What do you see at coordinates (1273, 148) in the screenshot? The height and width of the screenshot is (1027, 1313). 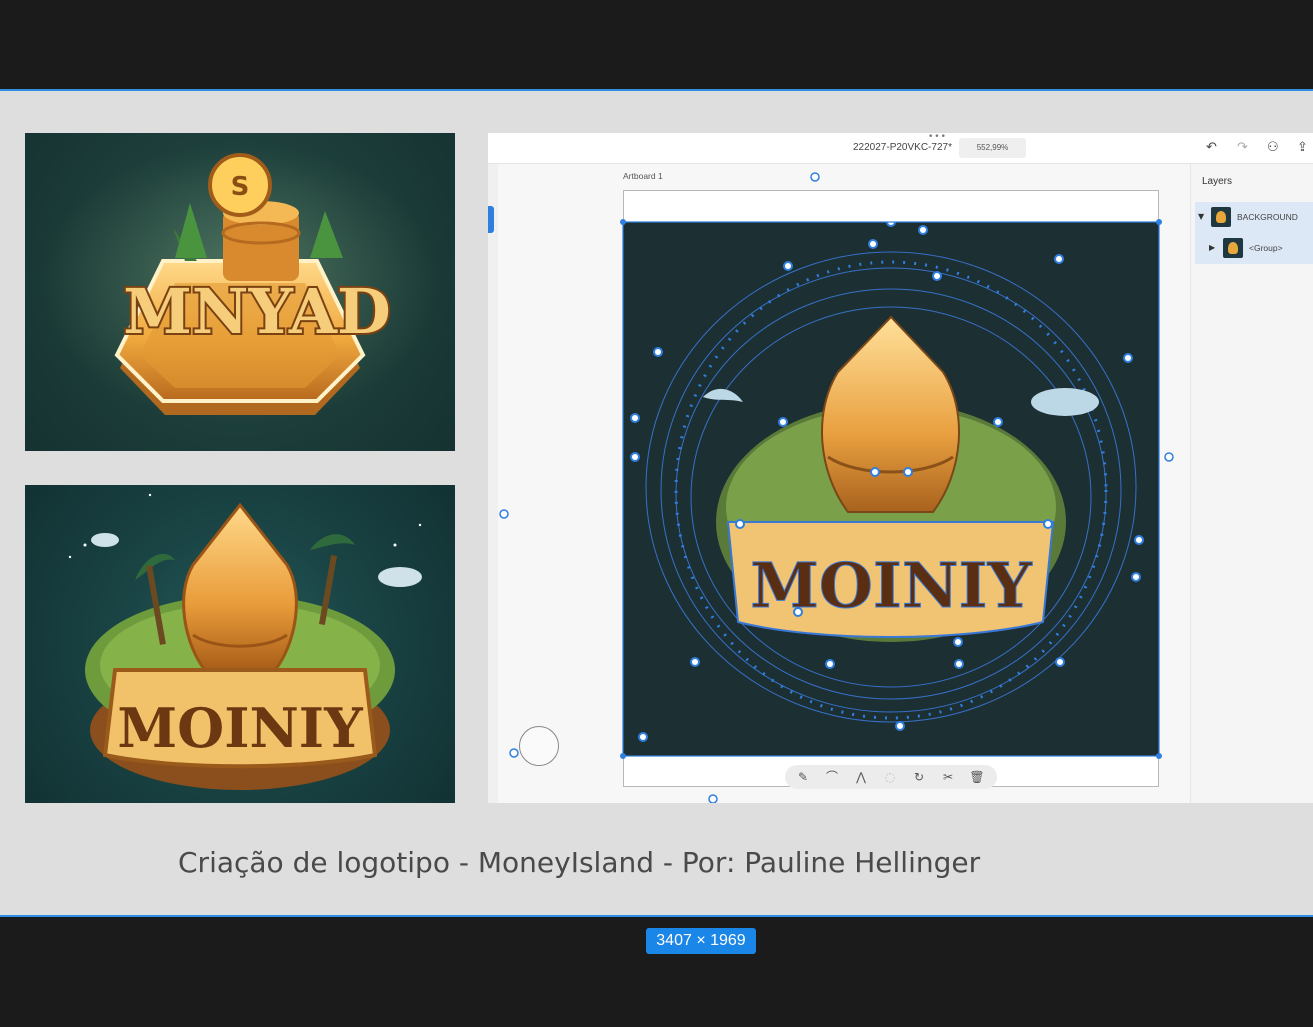 I see `share-user-icon: ⚇` at bounding box center [1273, 148].